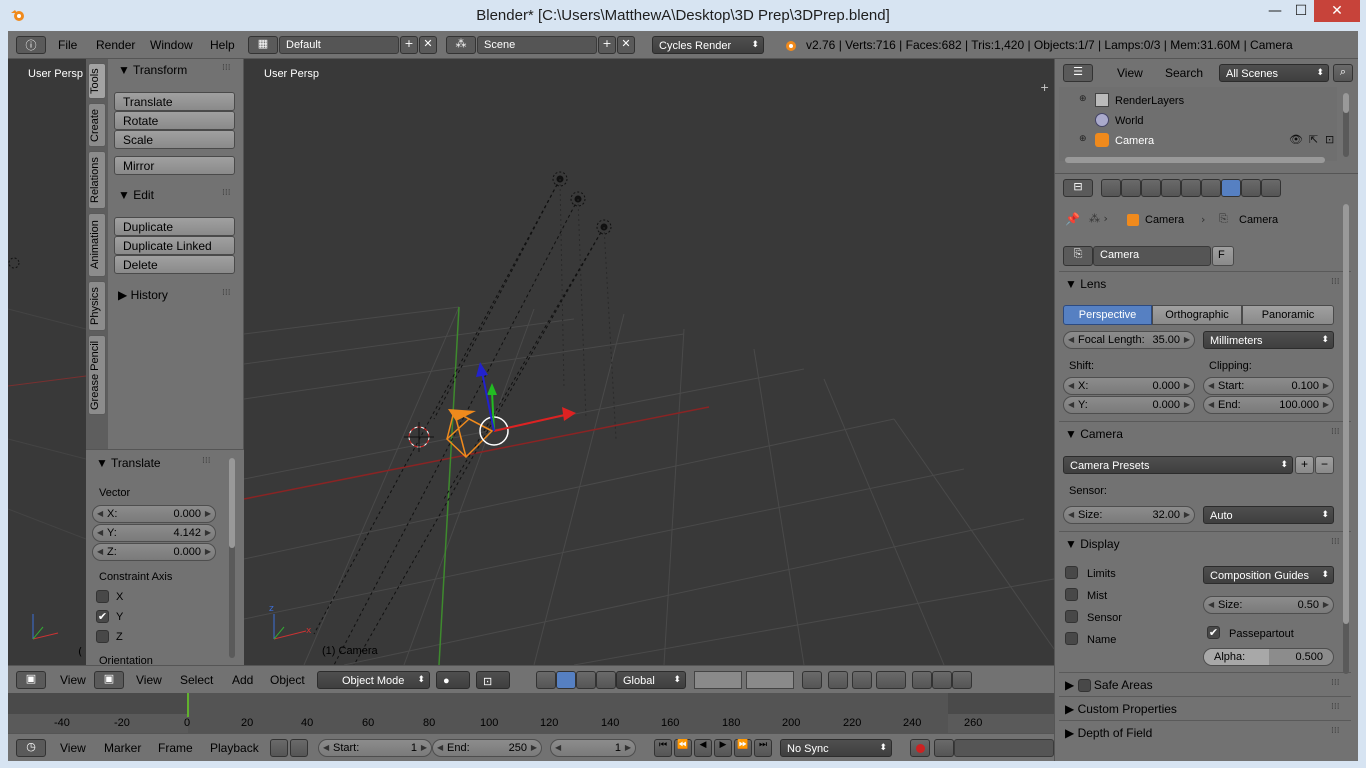 The height and width of the screenshot is (768, 1366). Describe the element at coordinates (1346, 439) in the screenshot. I see `properties-scrollbar` at that location.